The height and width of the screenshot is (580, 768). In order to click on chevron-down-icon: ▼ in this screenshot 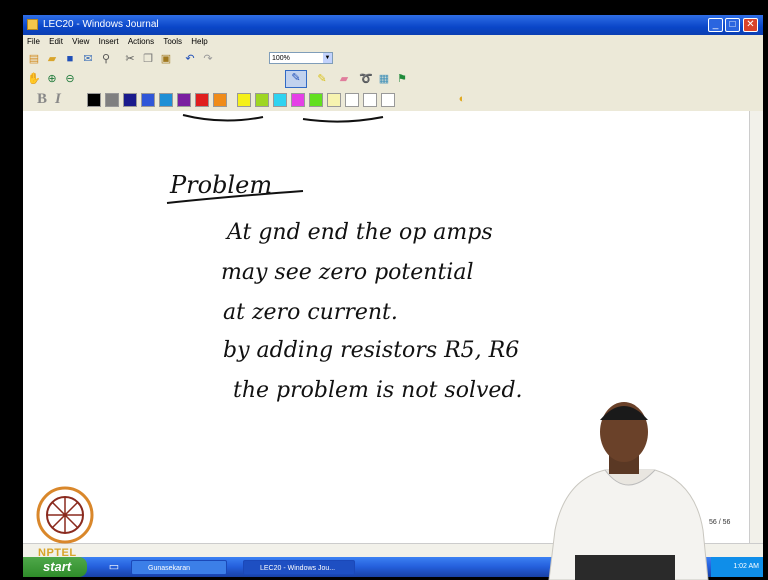, I will do `click(327, 58)`.